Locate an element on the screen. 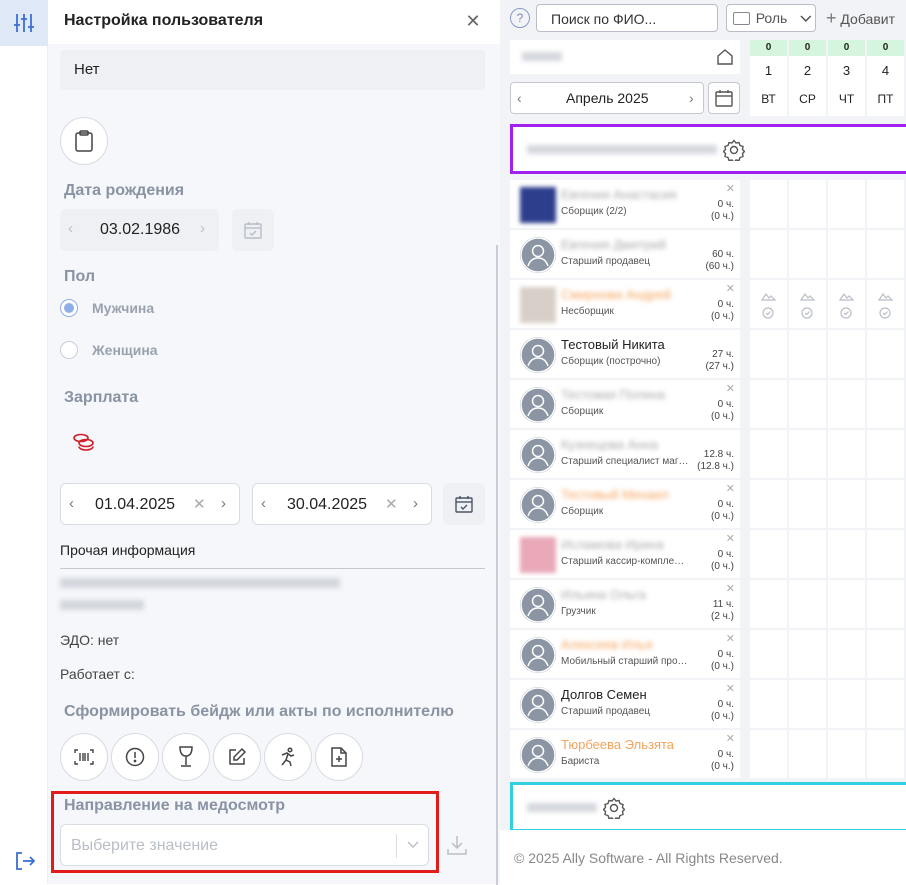  add-document-button is located at coordinates (339, 757).